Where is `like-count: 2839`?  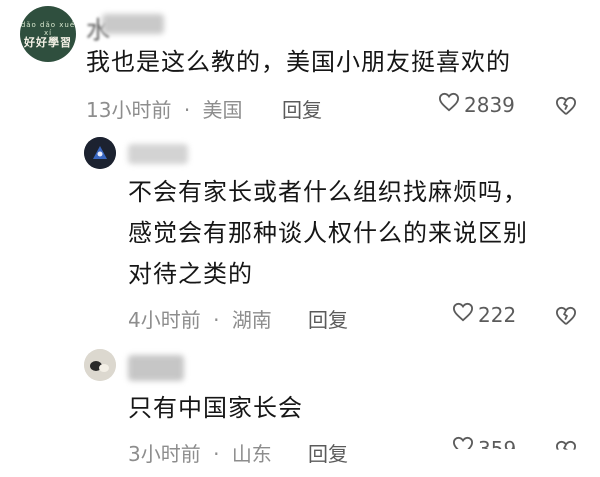 like-count: 2839 is located at coordinates (489, 104).